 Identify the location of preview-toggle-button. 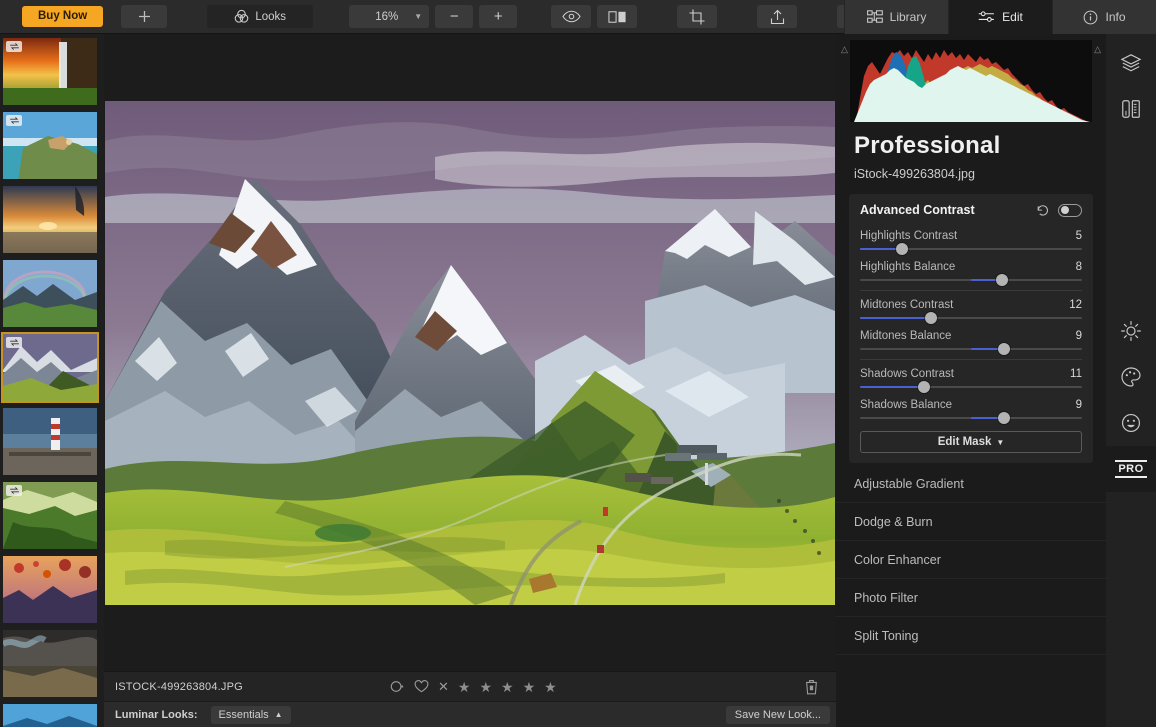
(571, 16).